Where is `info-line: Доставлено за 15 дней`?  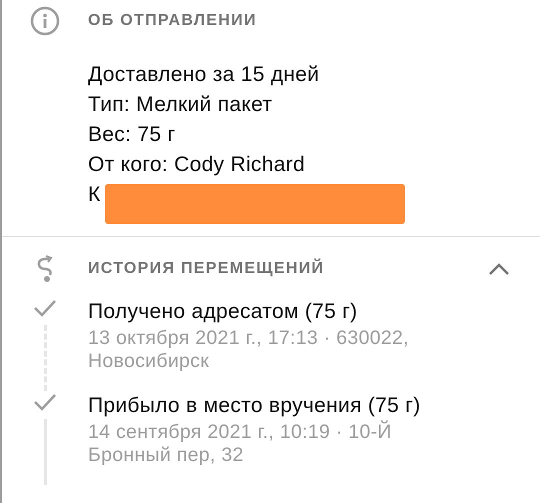
info-line: Доставлено за 15 дней is located at coordinates (204, 75).